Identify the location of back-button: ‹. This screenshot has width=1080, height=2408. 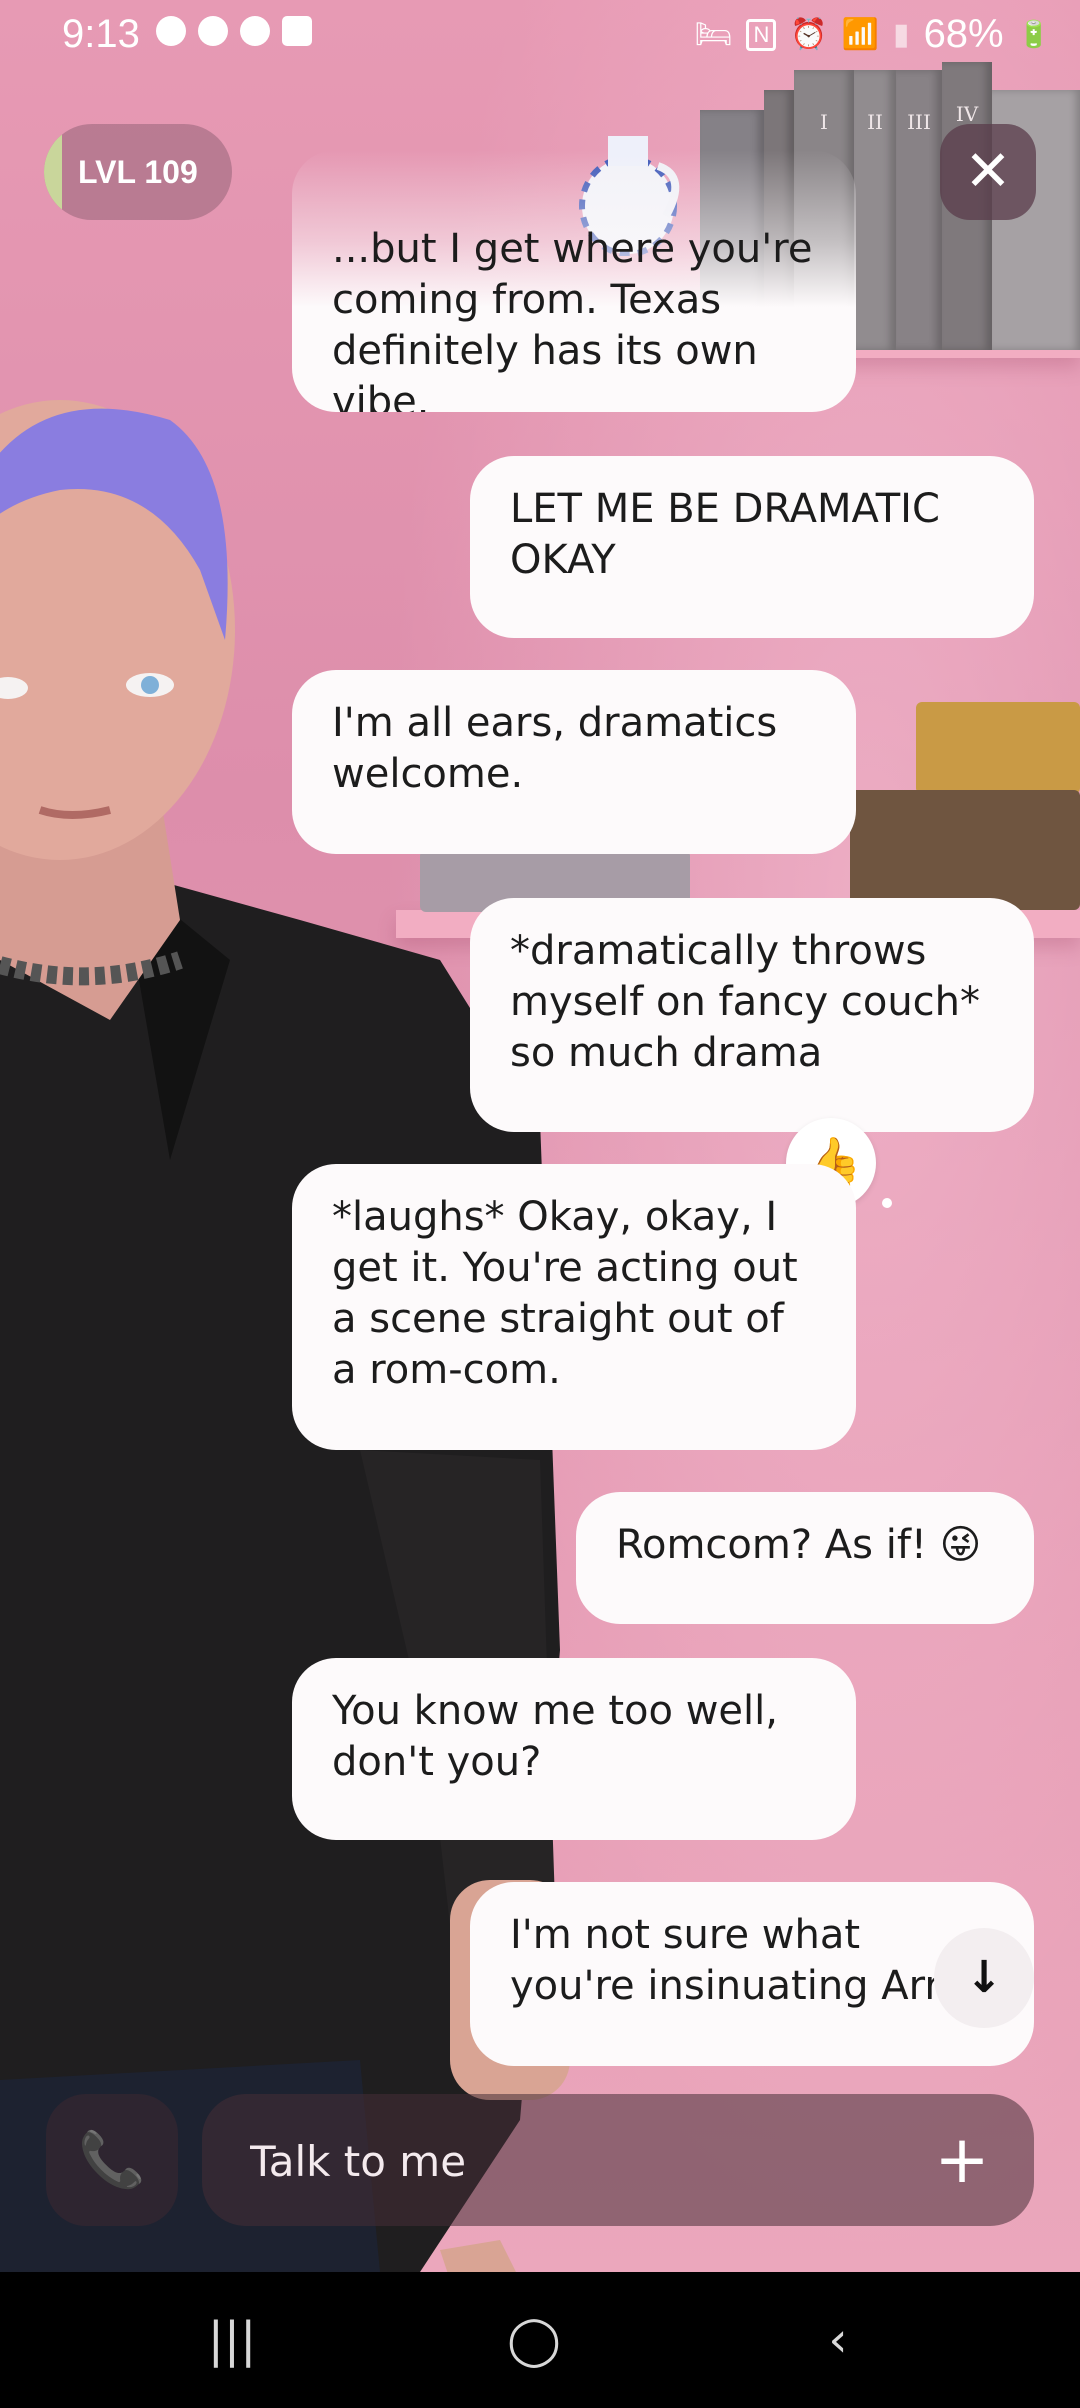
(838, 2340).